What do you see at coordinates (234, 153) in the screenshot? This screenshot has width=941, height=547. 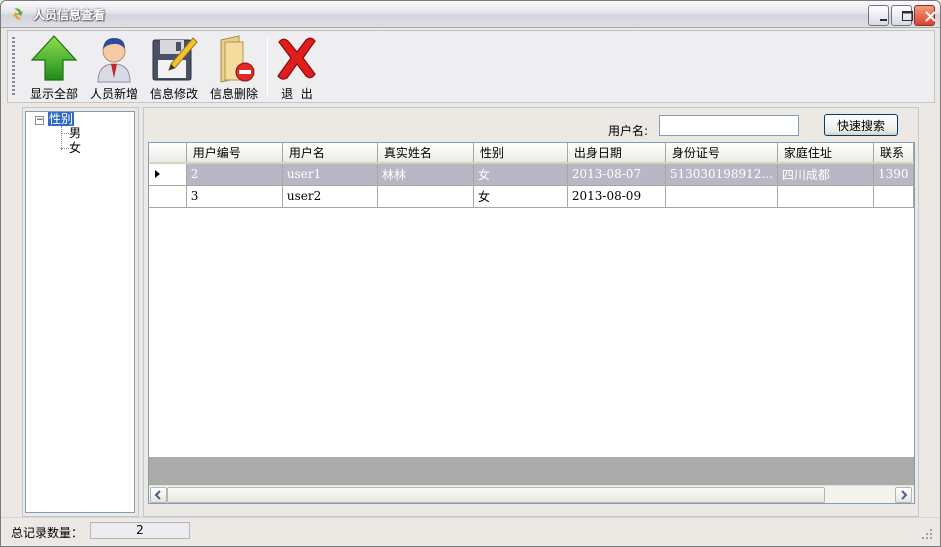 I see `column-header: 用户编号` at bounding box center [234, 153].